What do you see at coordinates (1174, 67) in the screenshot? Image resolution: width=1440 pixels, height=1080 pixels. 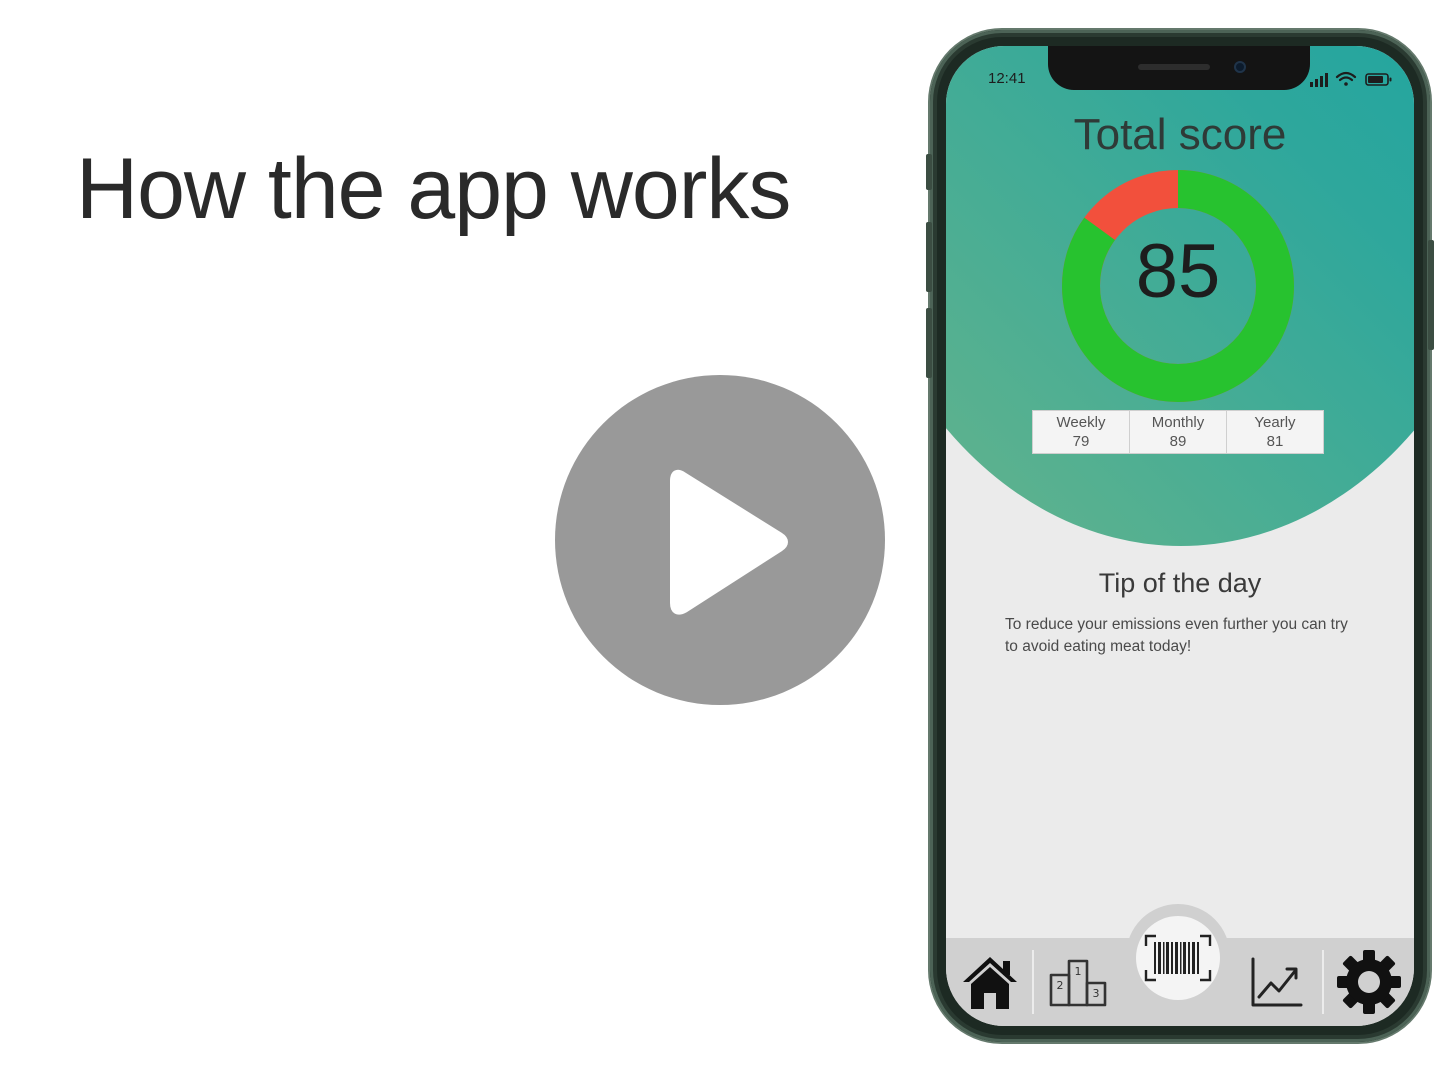 I see `speaker-grille` at bounding box center [1174, 67].